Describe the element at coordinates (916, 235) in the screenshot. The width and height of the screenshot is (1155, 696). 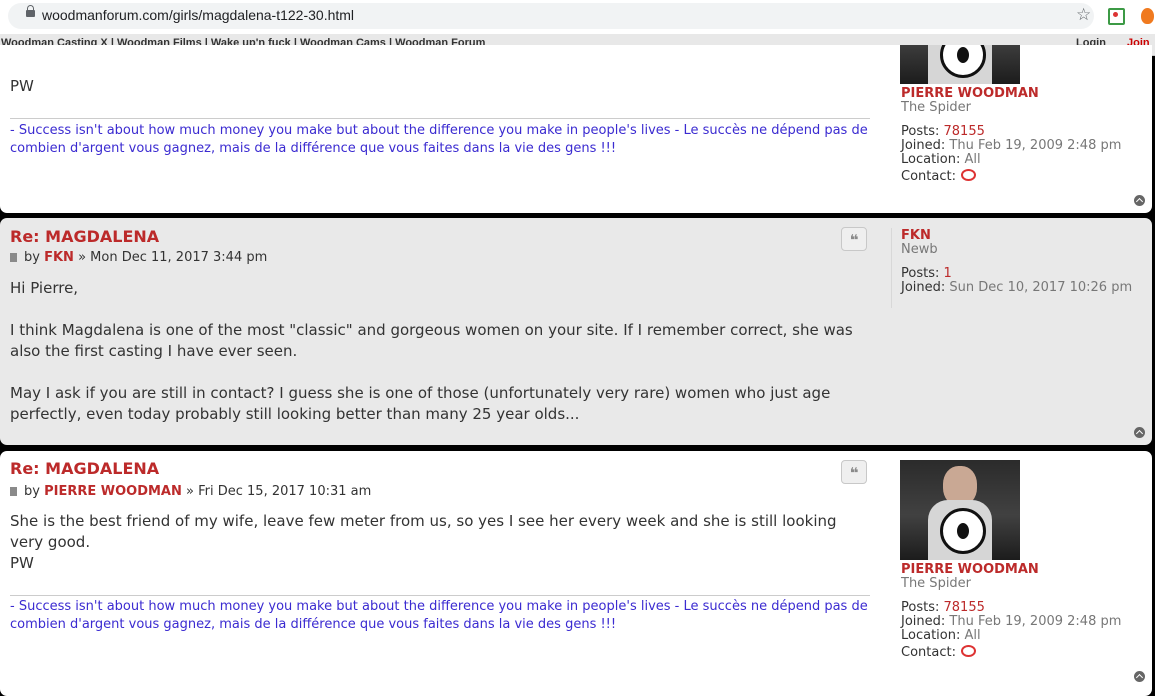
I see `username: FKN` at that location.